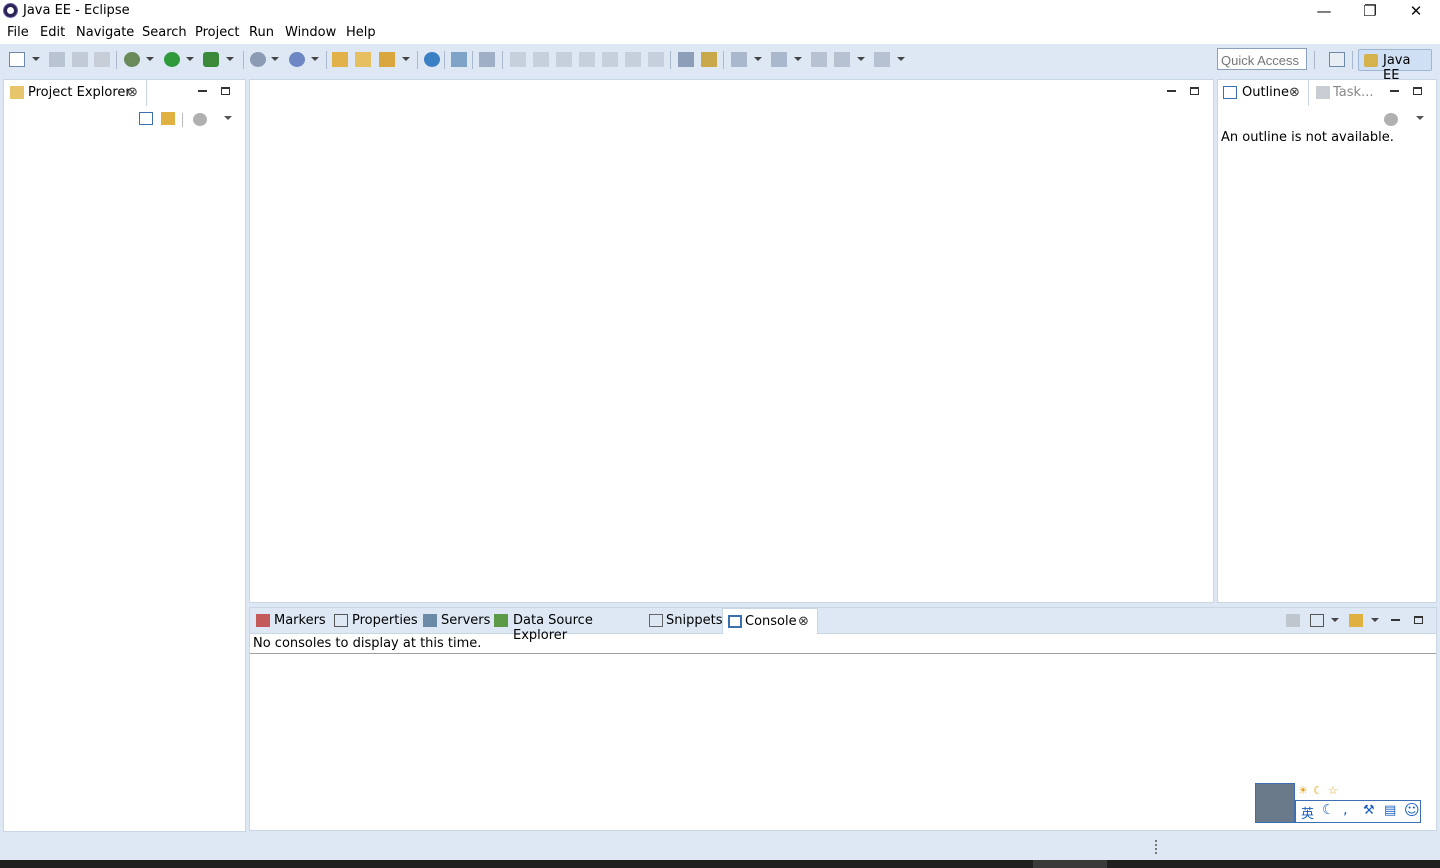 Image resolution: width=1440 pixels, height=868 pixels. I want to click on display-selected-console-icon, so click(1317, 620).